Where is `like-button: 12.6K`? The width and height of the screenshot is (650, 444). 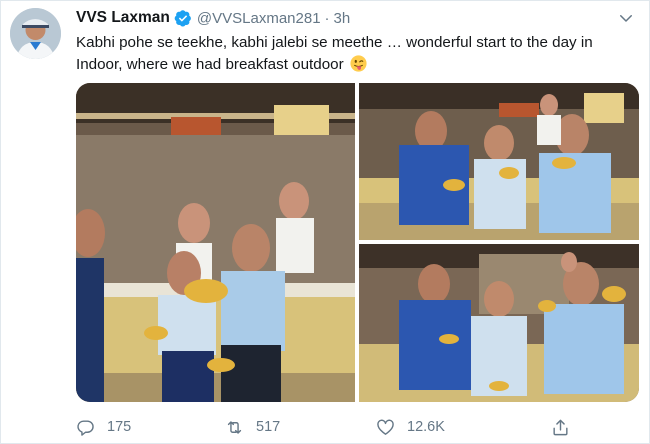
like-button: 12.6K is located at coordinates (410, 427).